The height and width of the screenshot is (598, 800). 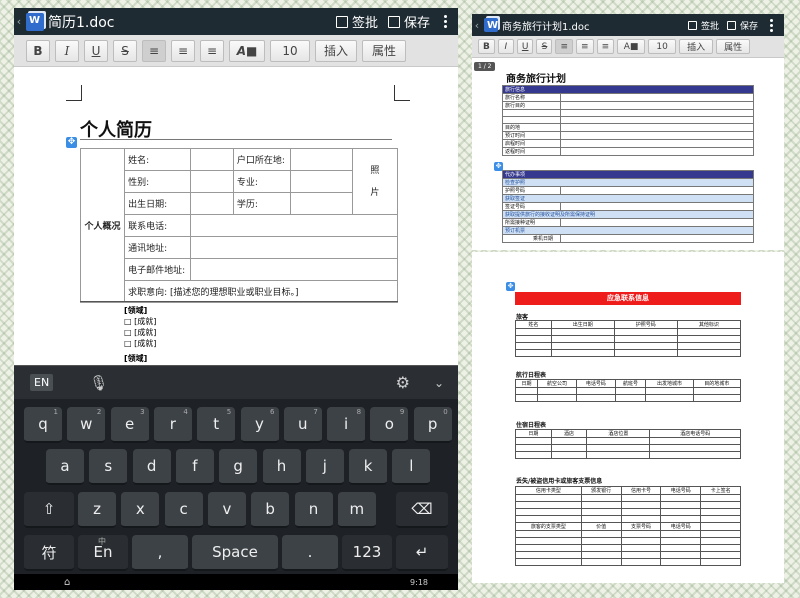 I want to click on key-k: k, so click(x=368, y=467).